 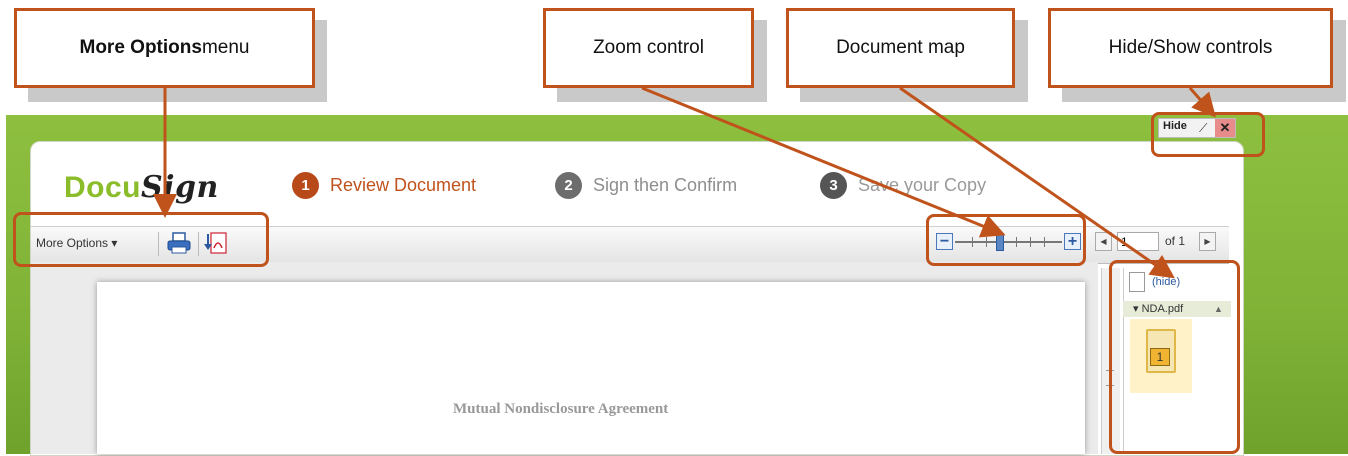 What do you see at coordinates (141, 239) in the screenshot?
I see `more-options-highlight` at bounding box center [141, 239].